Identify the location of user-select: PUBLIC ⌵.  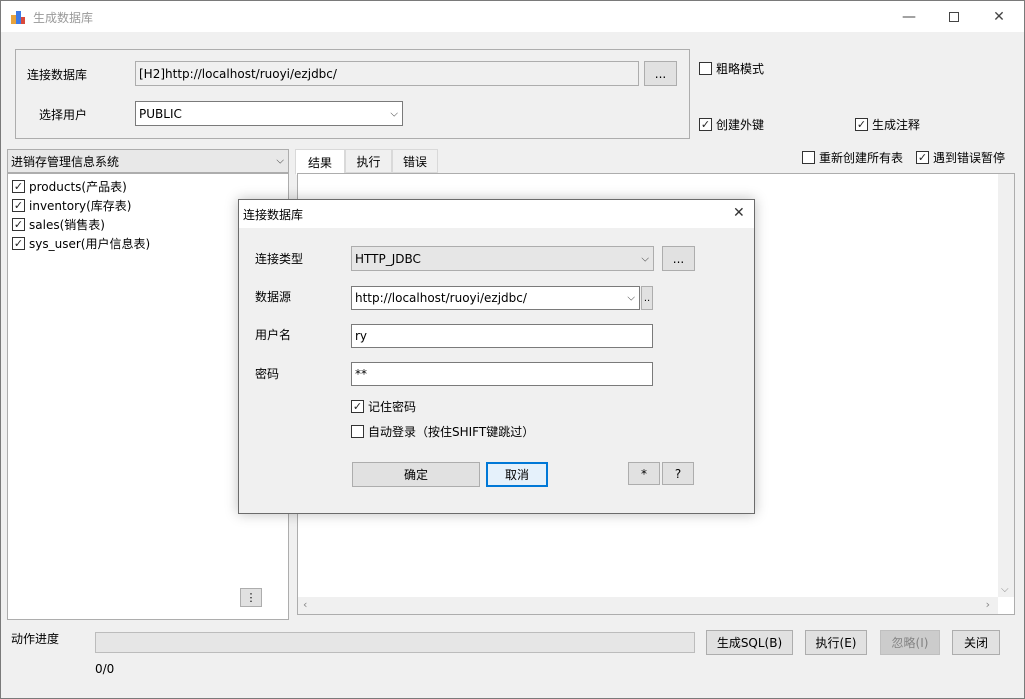
(269, 113).